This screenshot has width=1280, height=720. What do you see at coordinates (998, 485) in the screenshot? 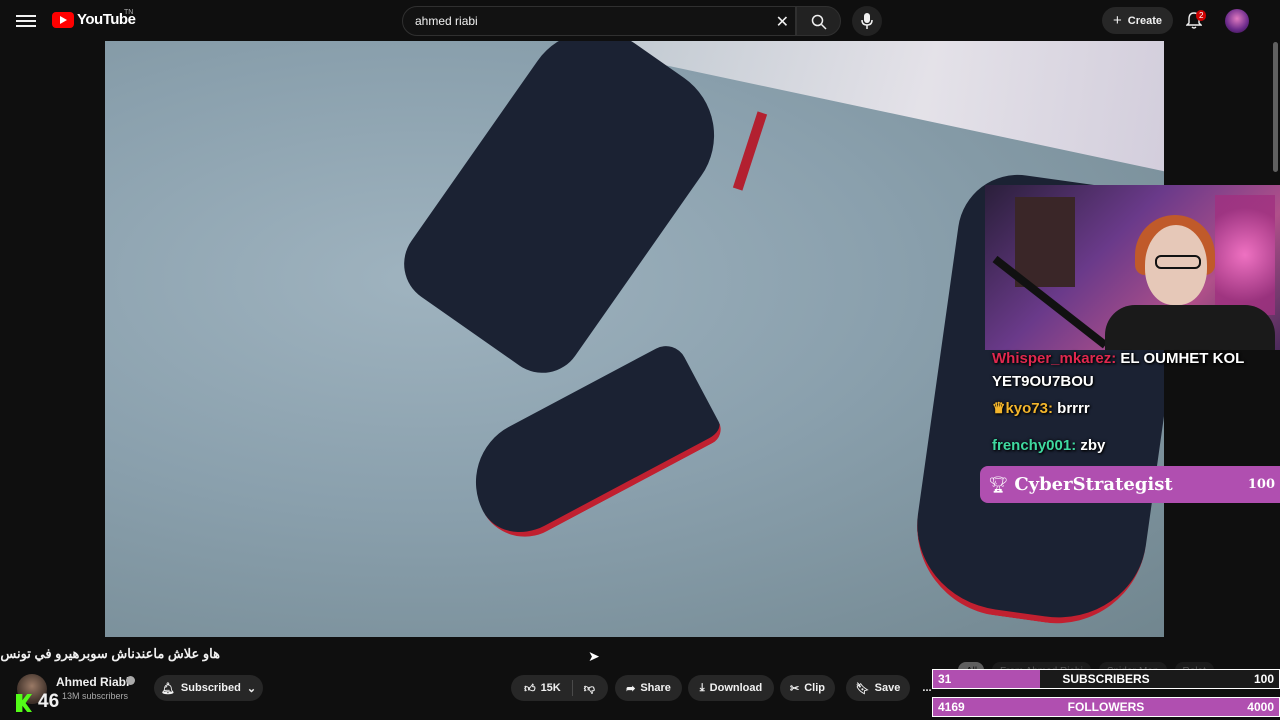
I see `trophy-icon: 🏆︎` at bounding box center [998, 485].